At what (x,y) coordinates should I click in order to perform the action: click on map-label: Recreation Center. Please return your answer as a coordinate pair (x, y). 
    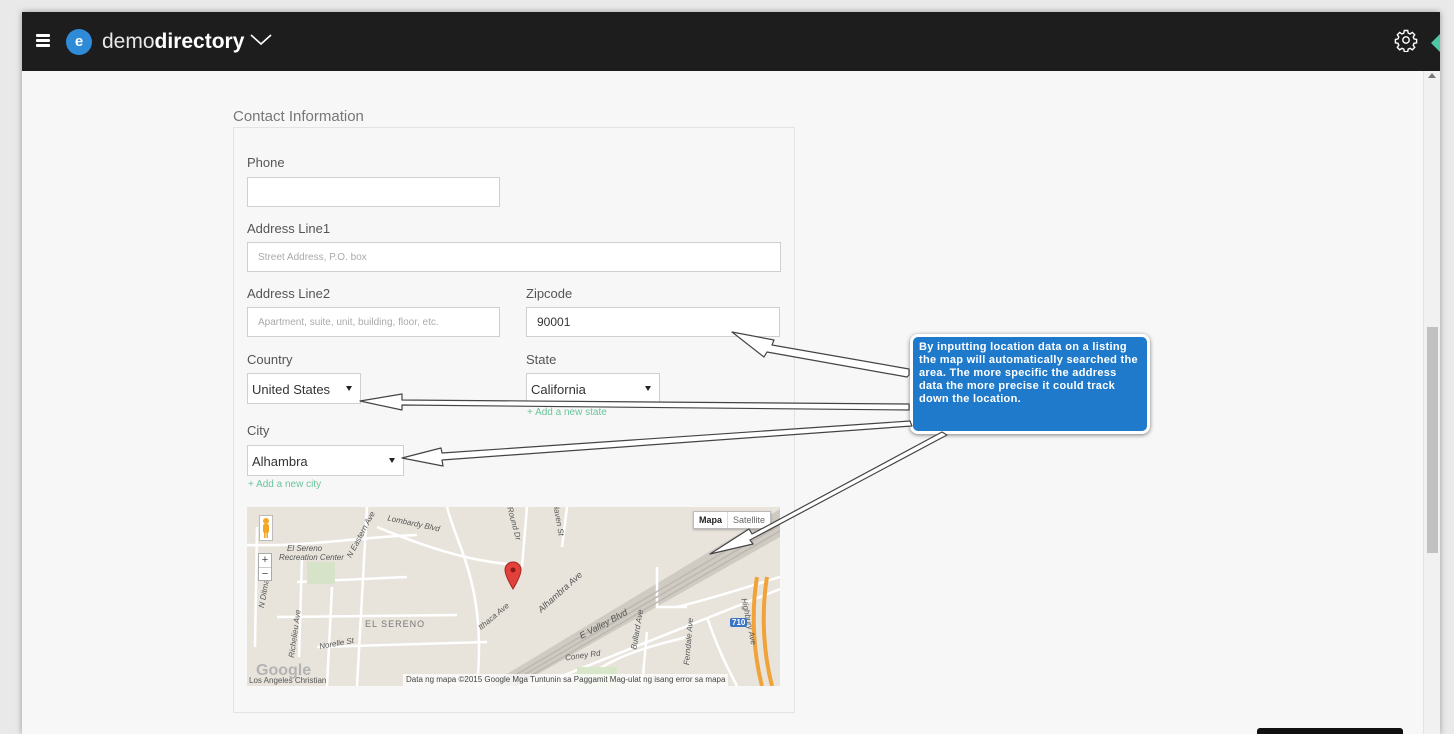
    Looking at the image, I should click on (311, 557).